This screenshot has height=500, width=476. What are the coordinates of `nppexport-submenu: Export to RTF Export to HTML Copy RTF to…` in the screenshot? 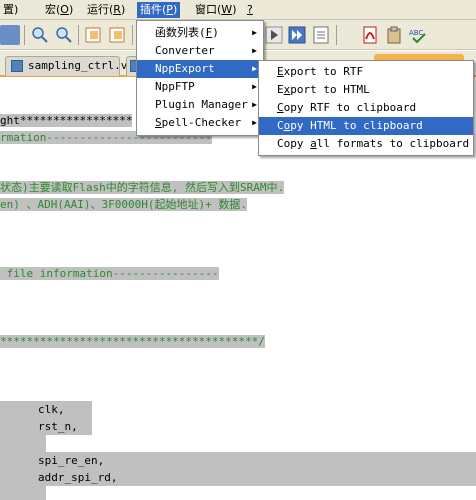 It's located at (366, 108).